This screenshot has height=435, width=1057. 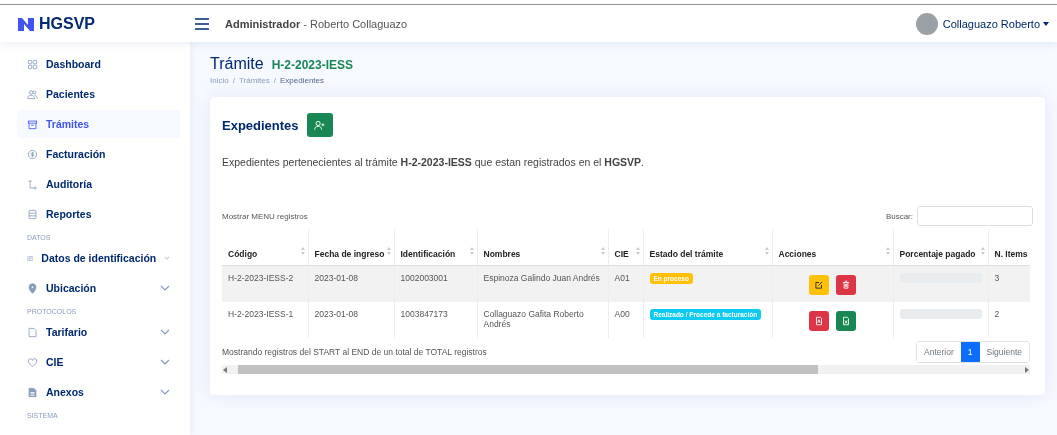 I want to click on scroll-right-icon, so click(x=1027, y=369).